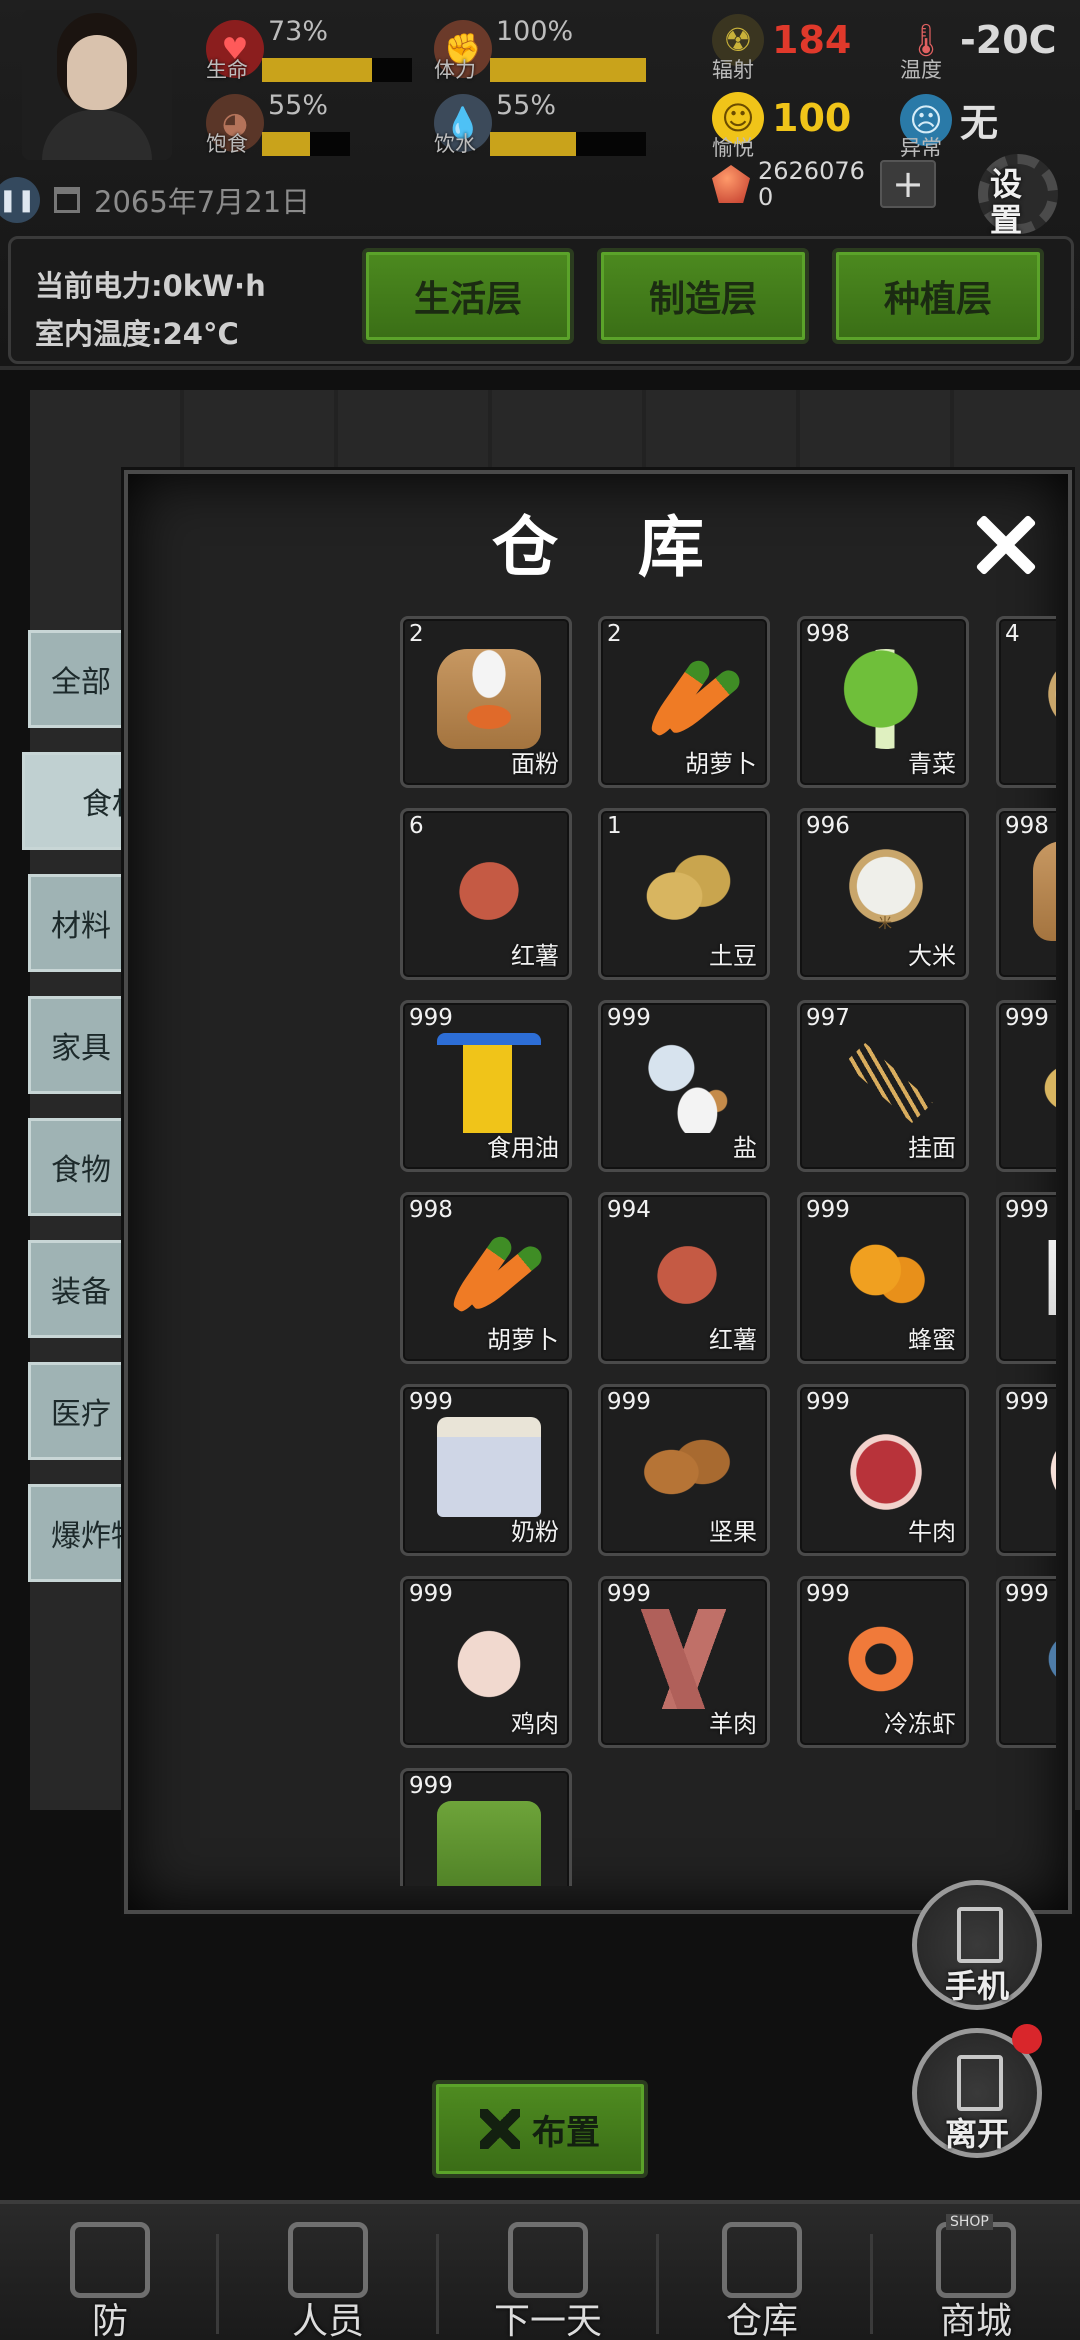  Describe the element at coordinates (110, 2260) in the screenshot. I see `lock-icon` at that location.